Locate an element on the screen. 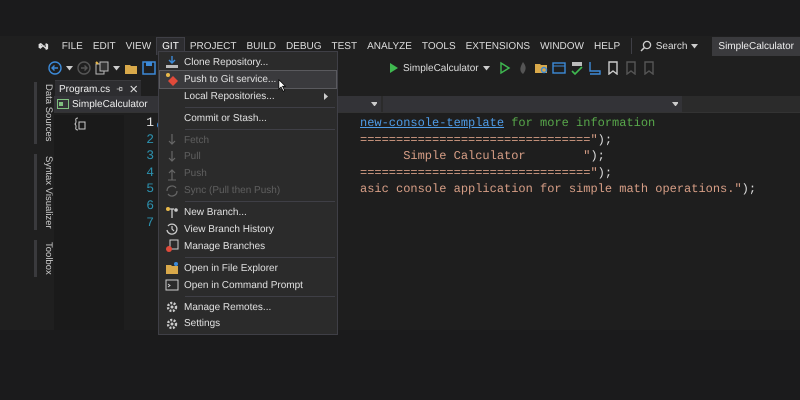  bookmark-icon is located at coordinates (613, 68).